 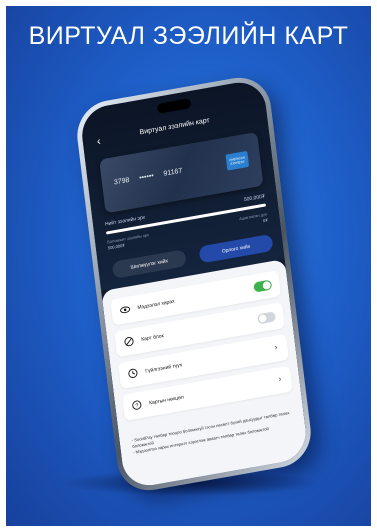 I want to click on menu-item-label: Гүйлгээний түүх, so click(x=163, y=368).